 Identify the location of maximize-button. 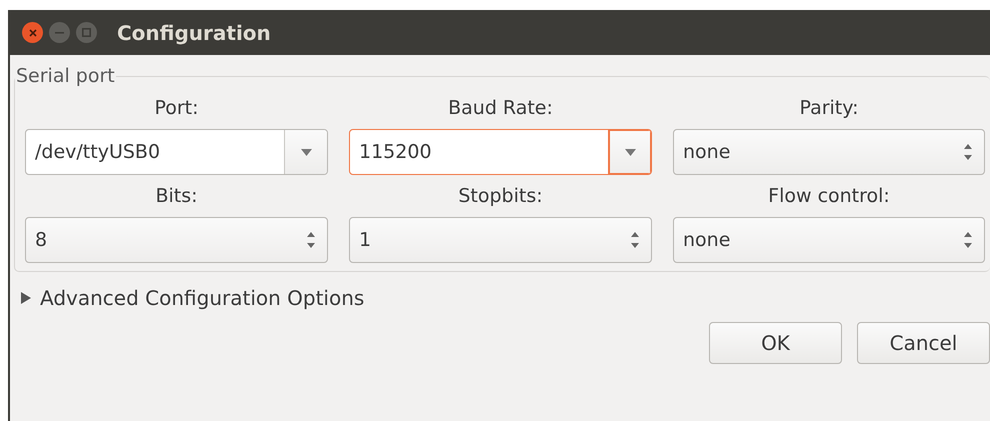
(86, 32).